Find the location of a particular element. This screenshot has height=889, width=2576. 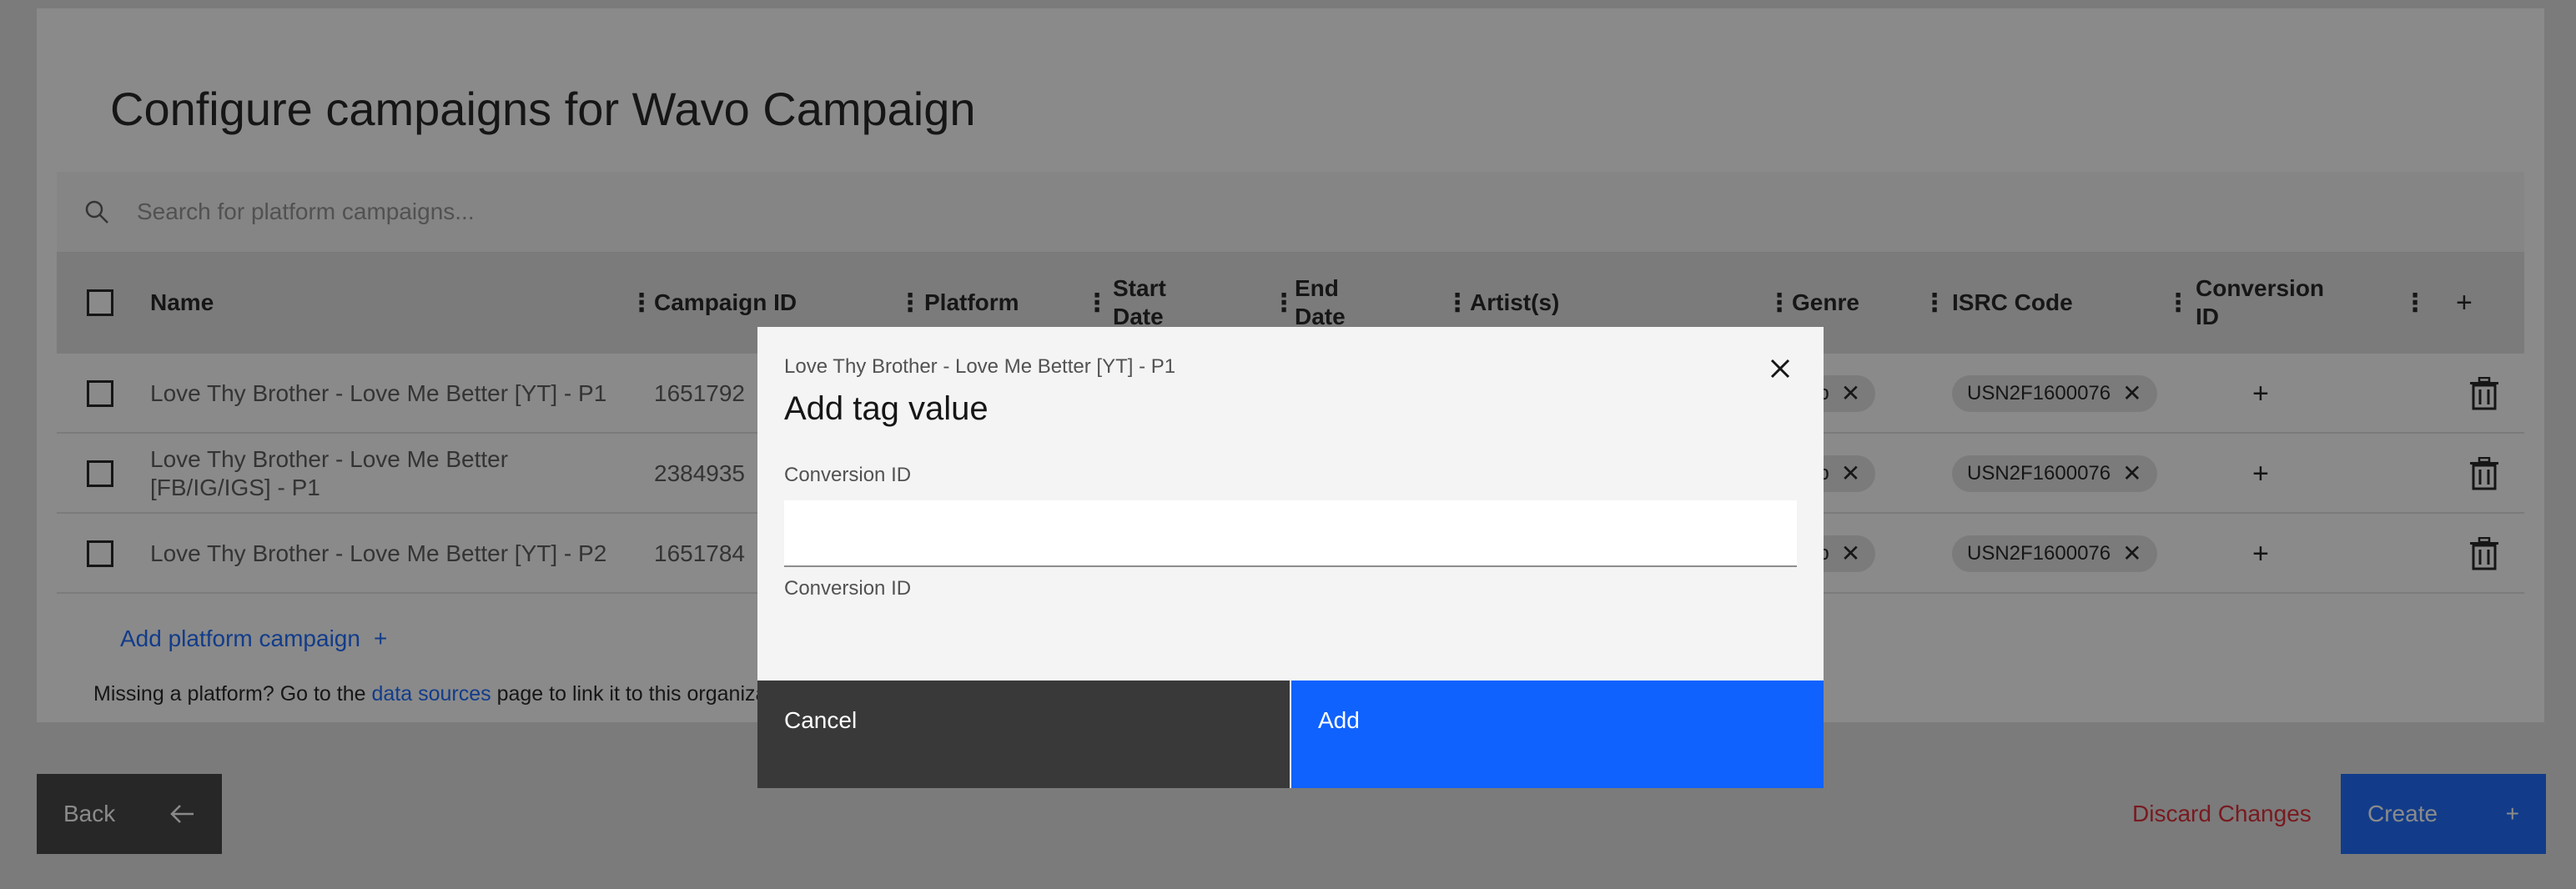

conversion-id-helper: Conversion ID is located at coordinates (848, 588).